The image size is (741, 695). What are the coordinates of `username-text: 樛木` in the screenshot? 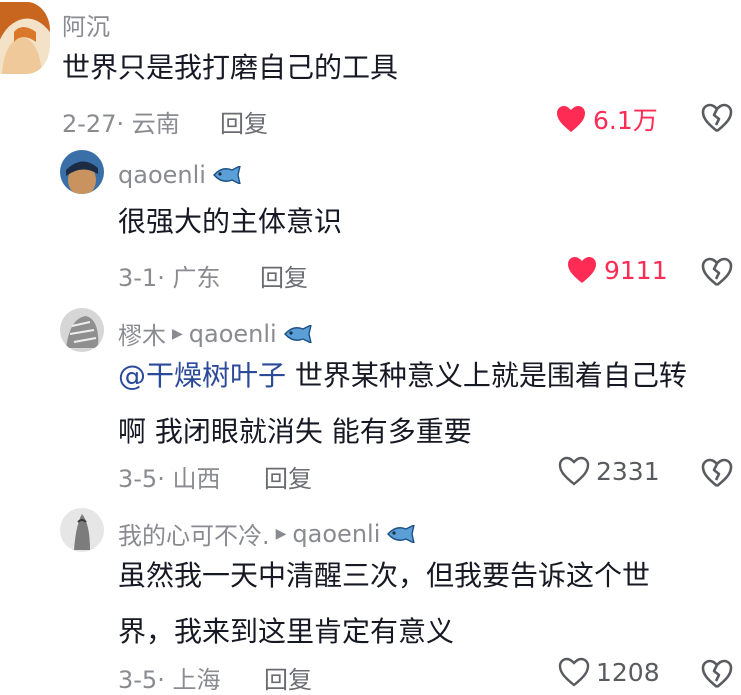 It's located at (142, 333).